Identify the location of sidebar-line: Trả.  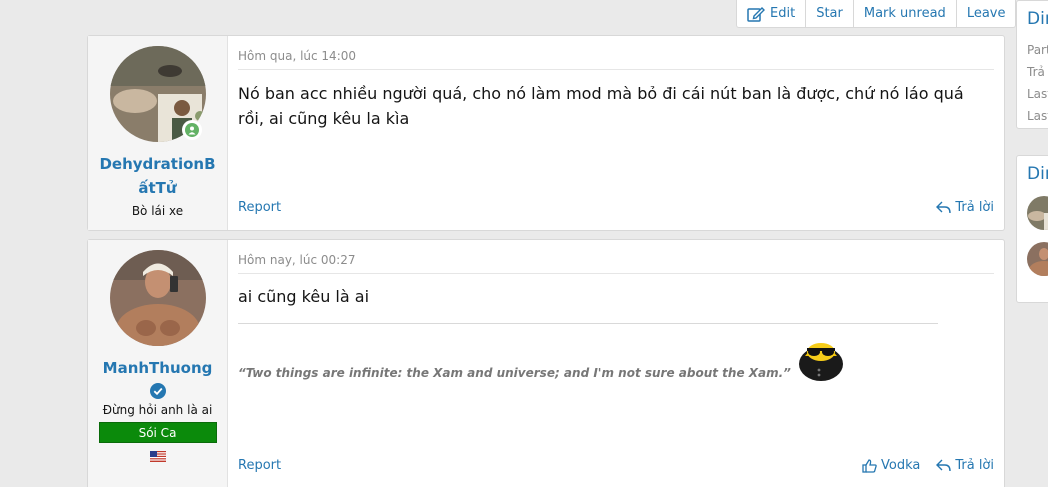
(1036, 72).